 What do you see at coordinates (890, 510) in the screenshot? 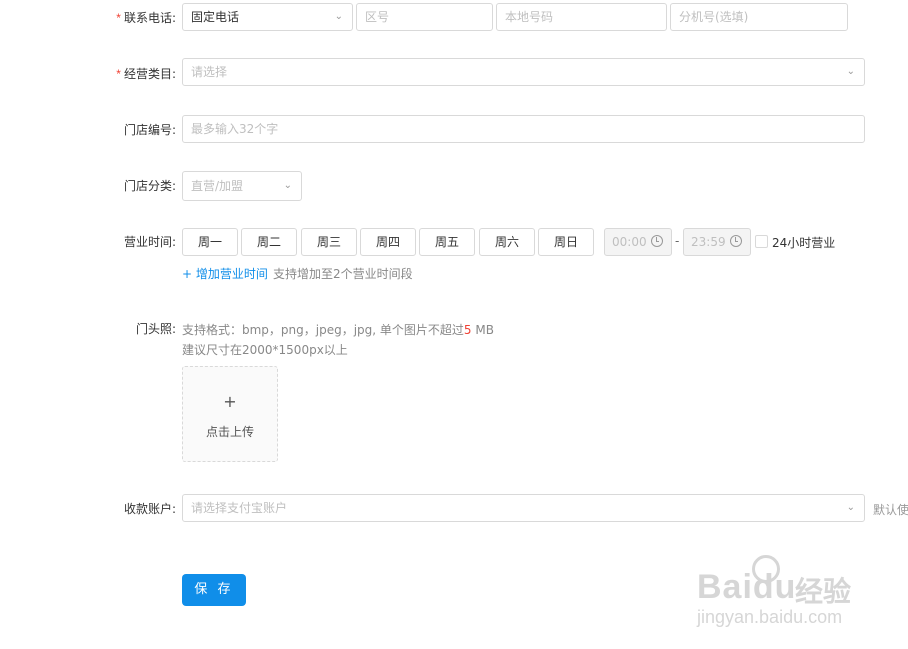
I see `account-default-text: 默认使` at bounding box center [890, 510].